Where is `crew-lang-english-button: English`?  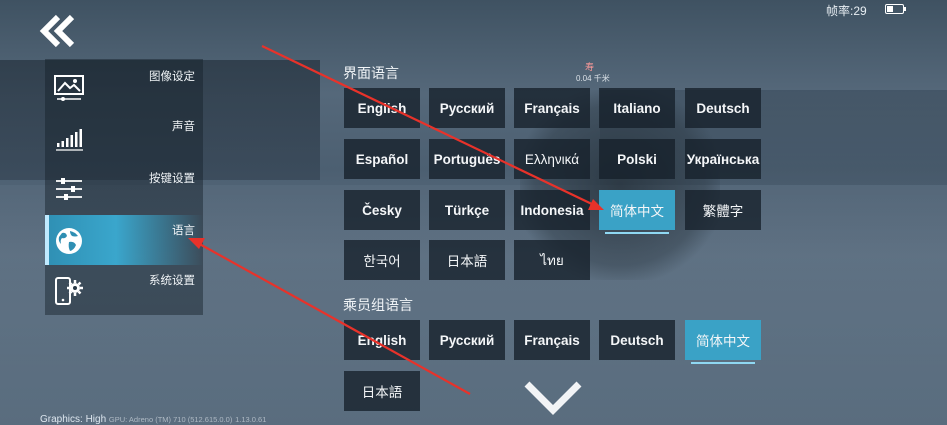 crew-lang-english-button: English is located at coordinates (382, 340).